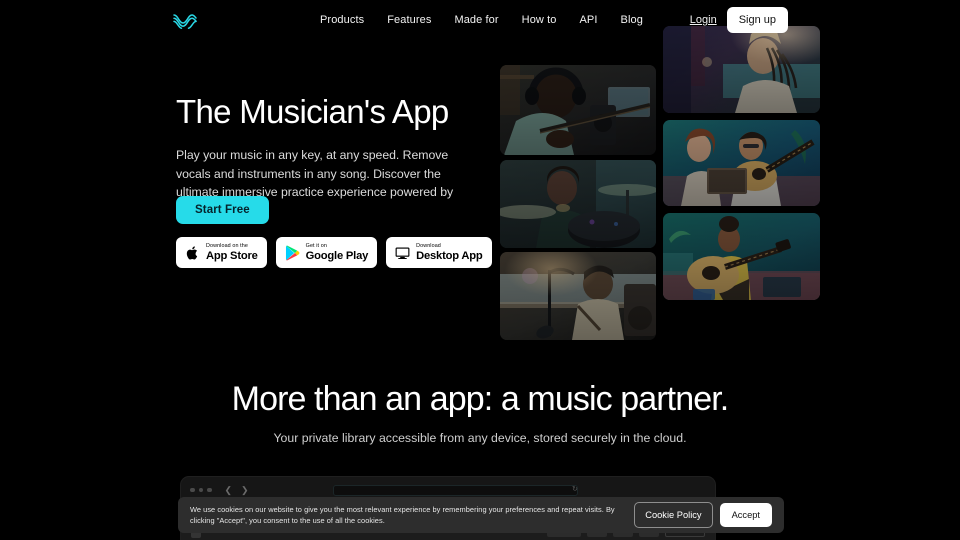  Describe the element at coordinates (402, 253) in the screenshot. I see `desktop-monitor-icon` at that location.